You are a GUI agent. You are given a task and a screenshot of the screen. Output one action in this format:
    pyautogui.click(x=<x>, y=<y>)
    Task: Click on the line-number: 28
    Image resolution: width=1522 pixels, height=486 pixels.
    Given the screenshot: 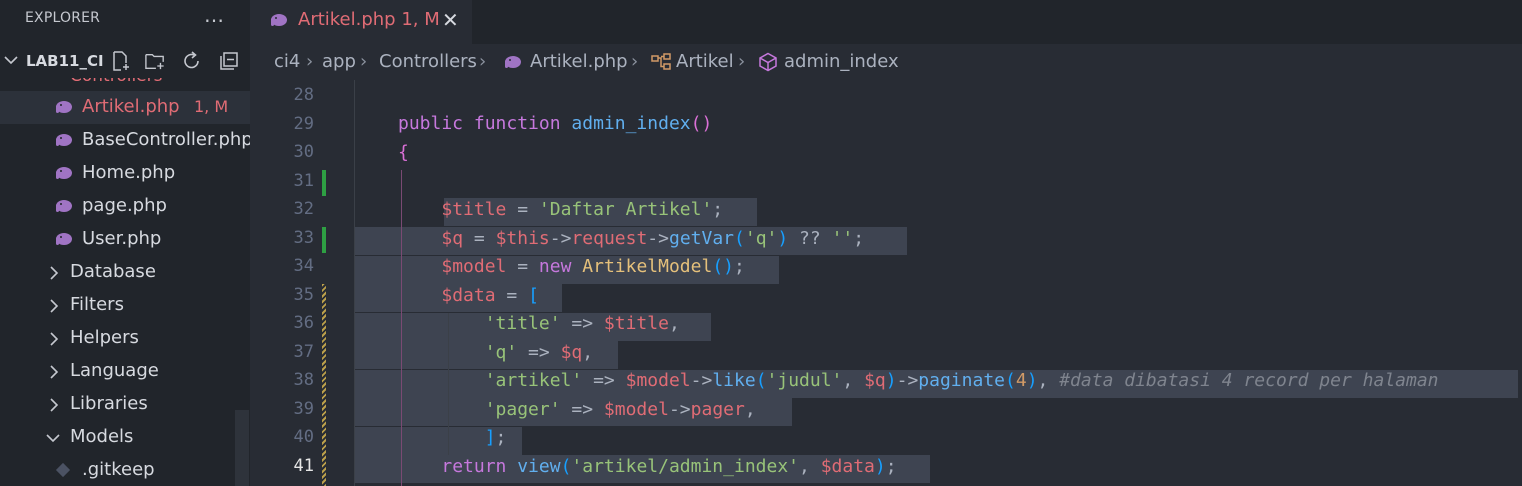 What is the action you would take?
    pyautogui.click(x=303, y=95)
    